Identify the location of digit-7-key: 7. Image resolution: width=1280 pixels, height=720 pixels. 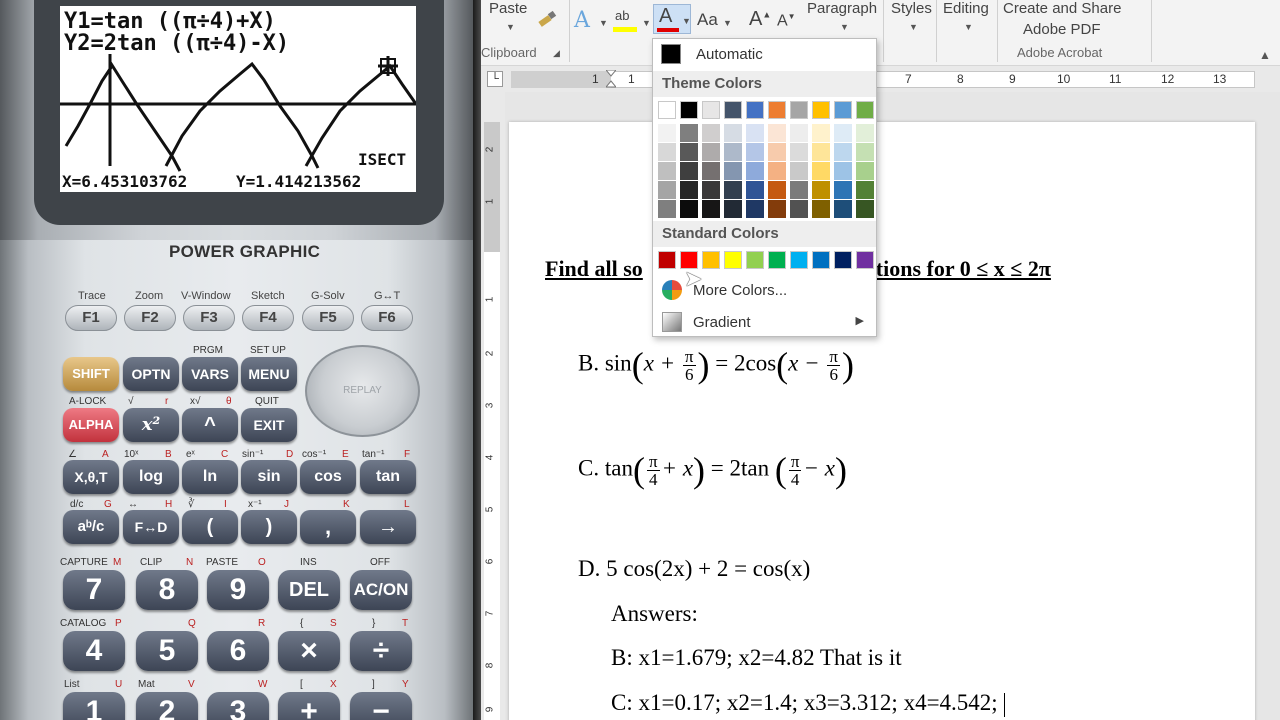
(94, 590).